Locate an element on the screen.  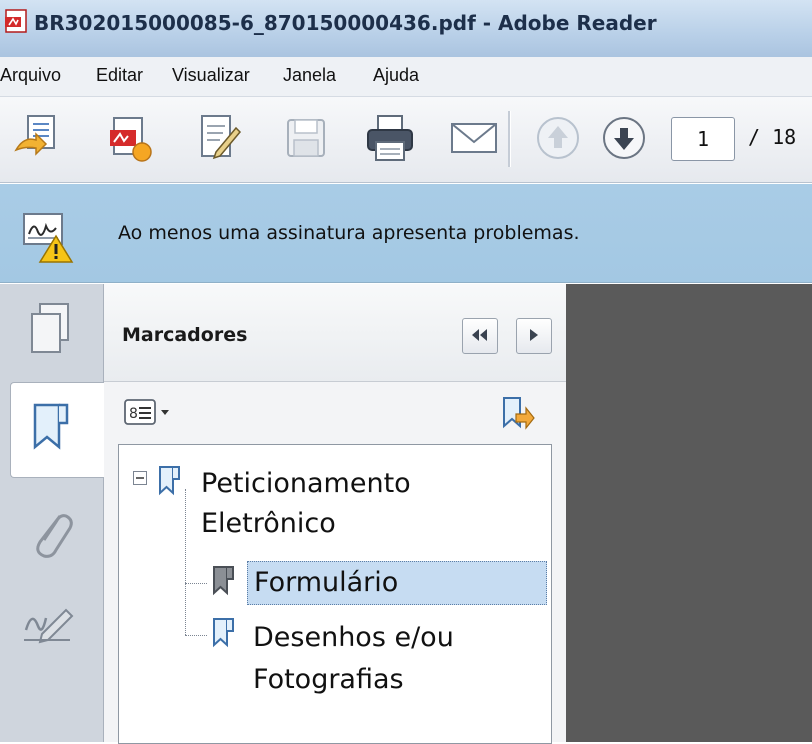
page-thumbnails-icon is located at coordinates (52, 330).